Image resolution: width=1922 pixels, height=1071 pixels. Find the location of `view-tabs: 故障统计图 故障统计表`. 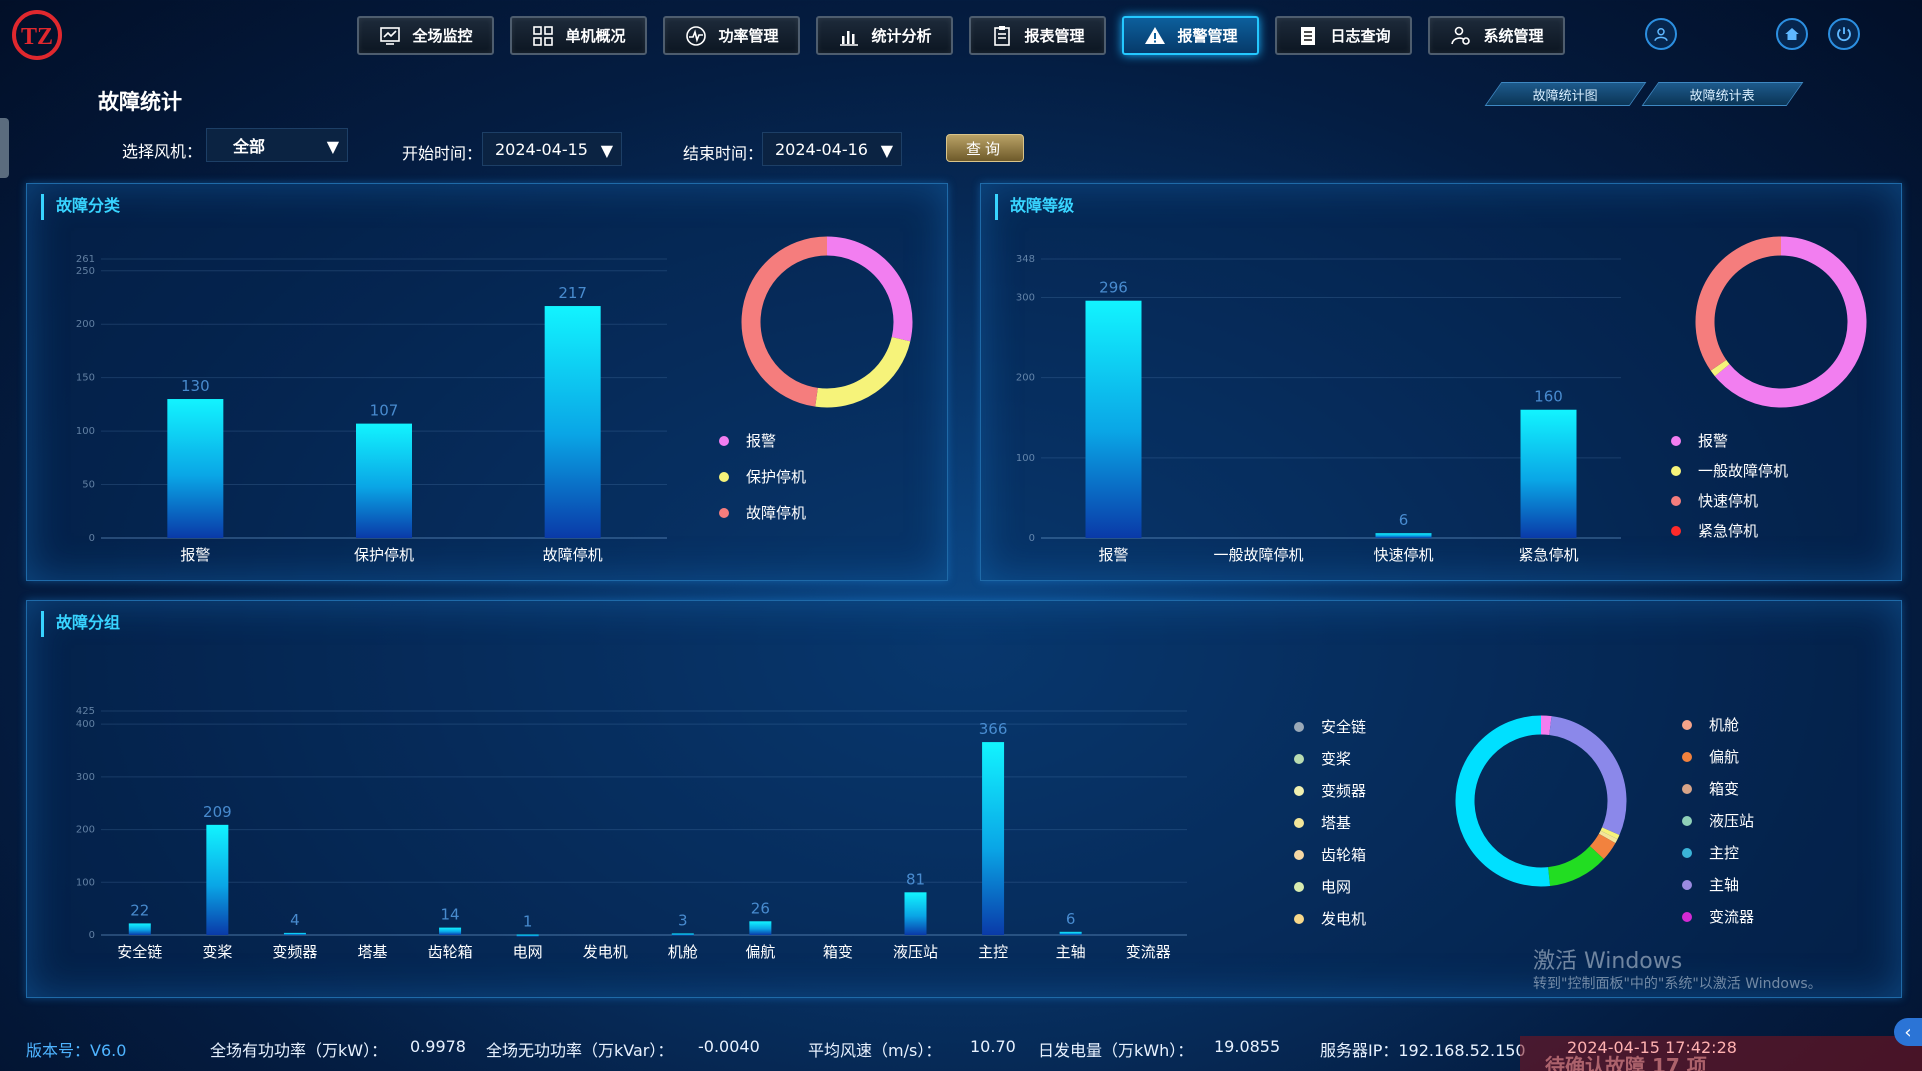

view-tabs: 故障统计图 故障统计表 is located at coordinates (1644, 94).